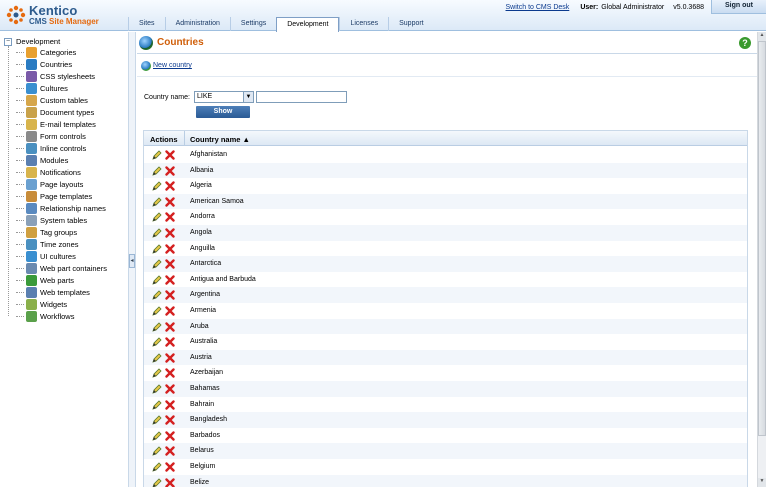  Describe the element at coordinates (762, 36) in the screenshot. I see `scroll-up-icon: ▲` at that location.